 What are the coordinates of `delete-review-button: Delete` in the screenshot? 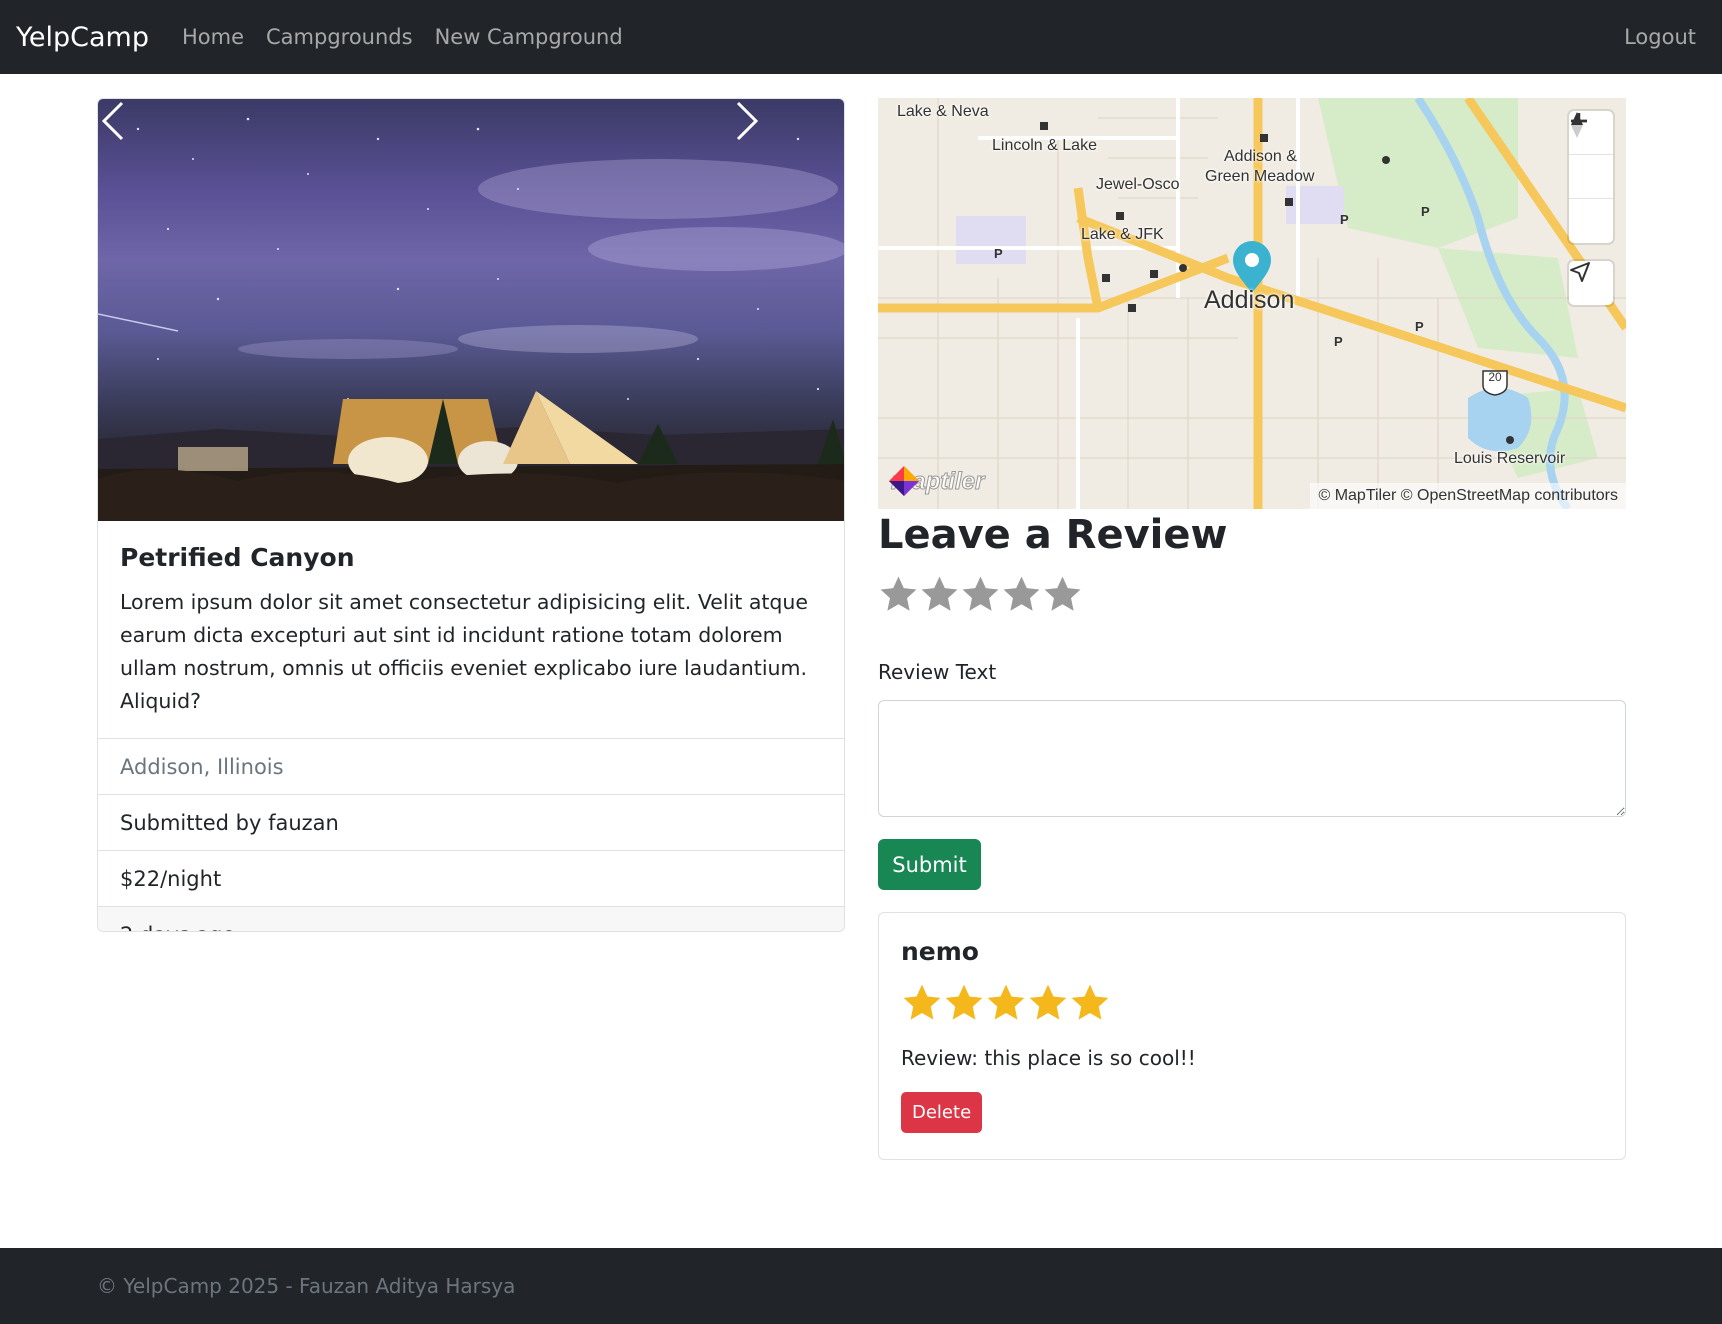 It's located at (942, 1112).